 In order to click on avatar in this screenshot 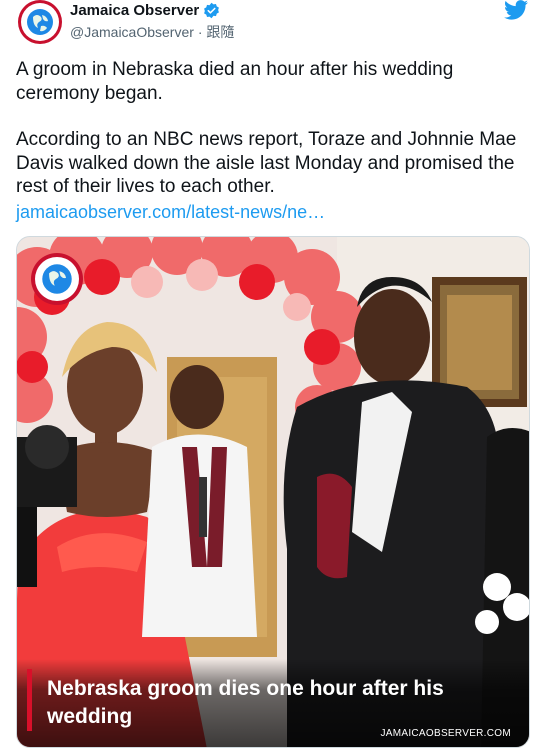, I will do `click(40, 22)`.